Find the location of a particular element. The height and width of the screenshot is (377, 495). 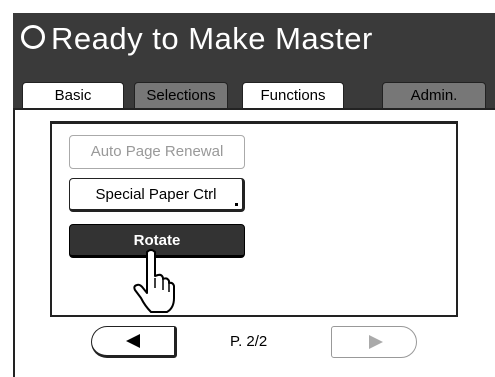

page-indicator: P. 2/2 is located at coordinates (249, 341).